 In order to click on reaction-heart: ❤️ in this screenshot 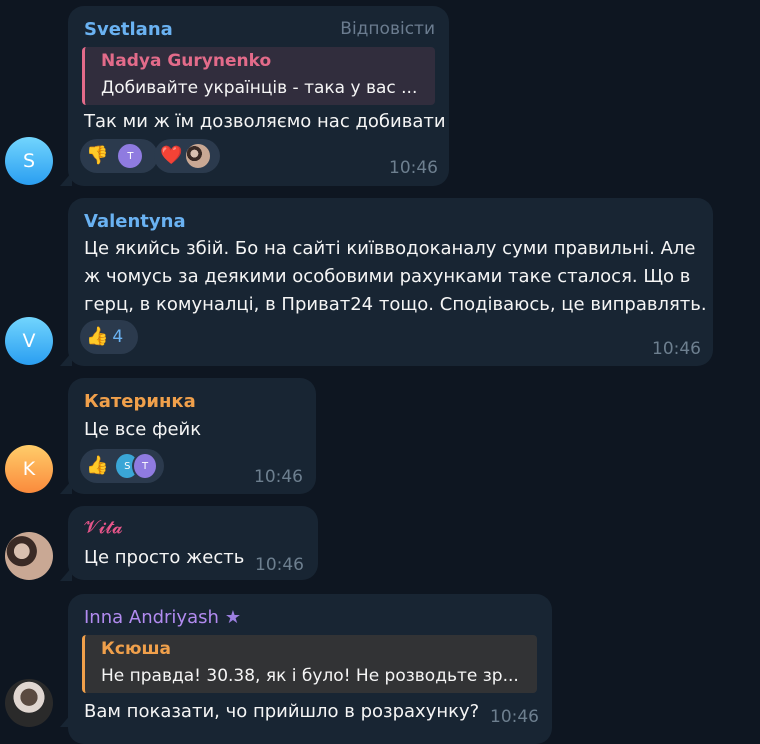, I will do `click(187, 156)`.